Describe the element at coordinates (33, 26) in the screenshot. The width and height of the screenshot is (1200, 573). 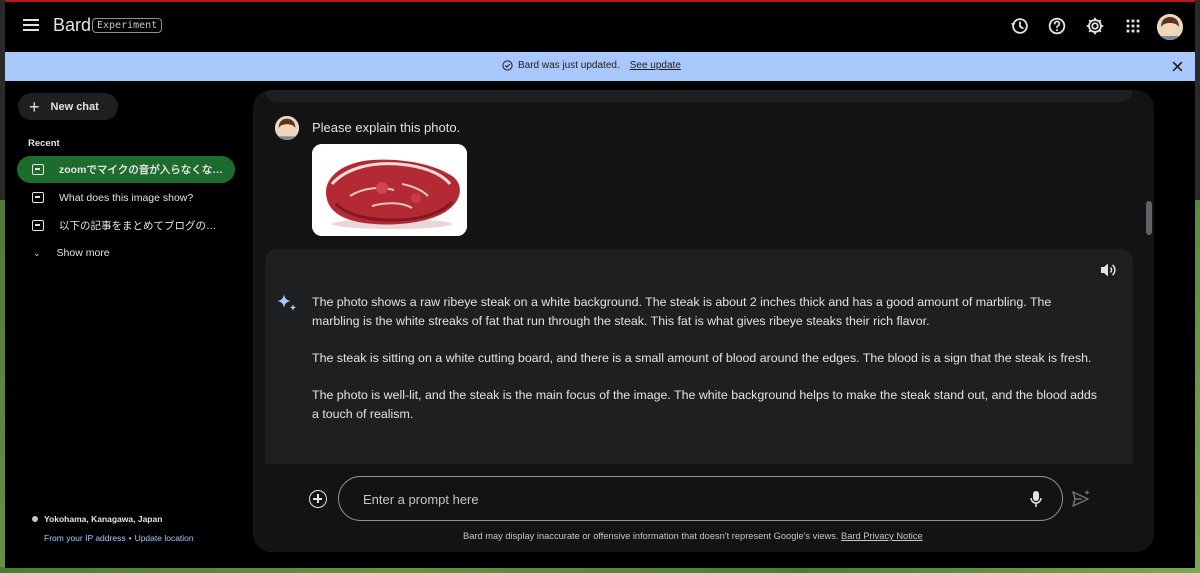
I see `menu-icon` at that location.